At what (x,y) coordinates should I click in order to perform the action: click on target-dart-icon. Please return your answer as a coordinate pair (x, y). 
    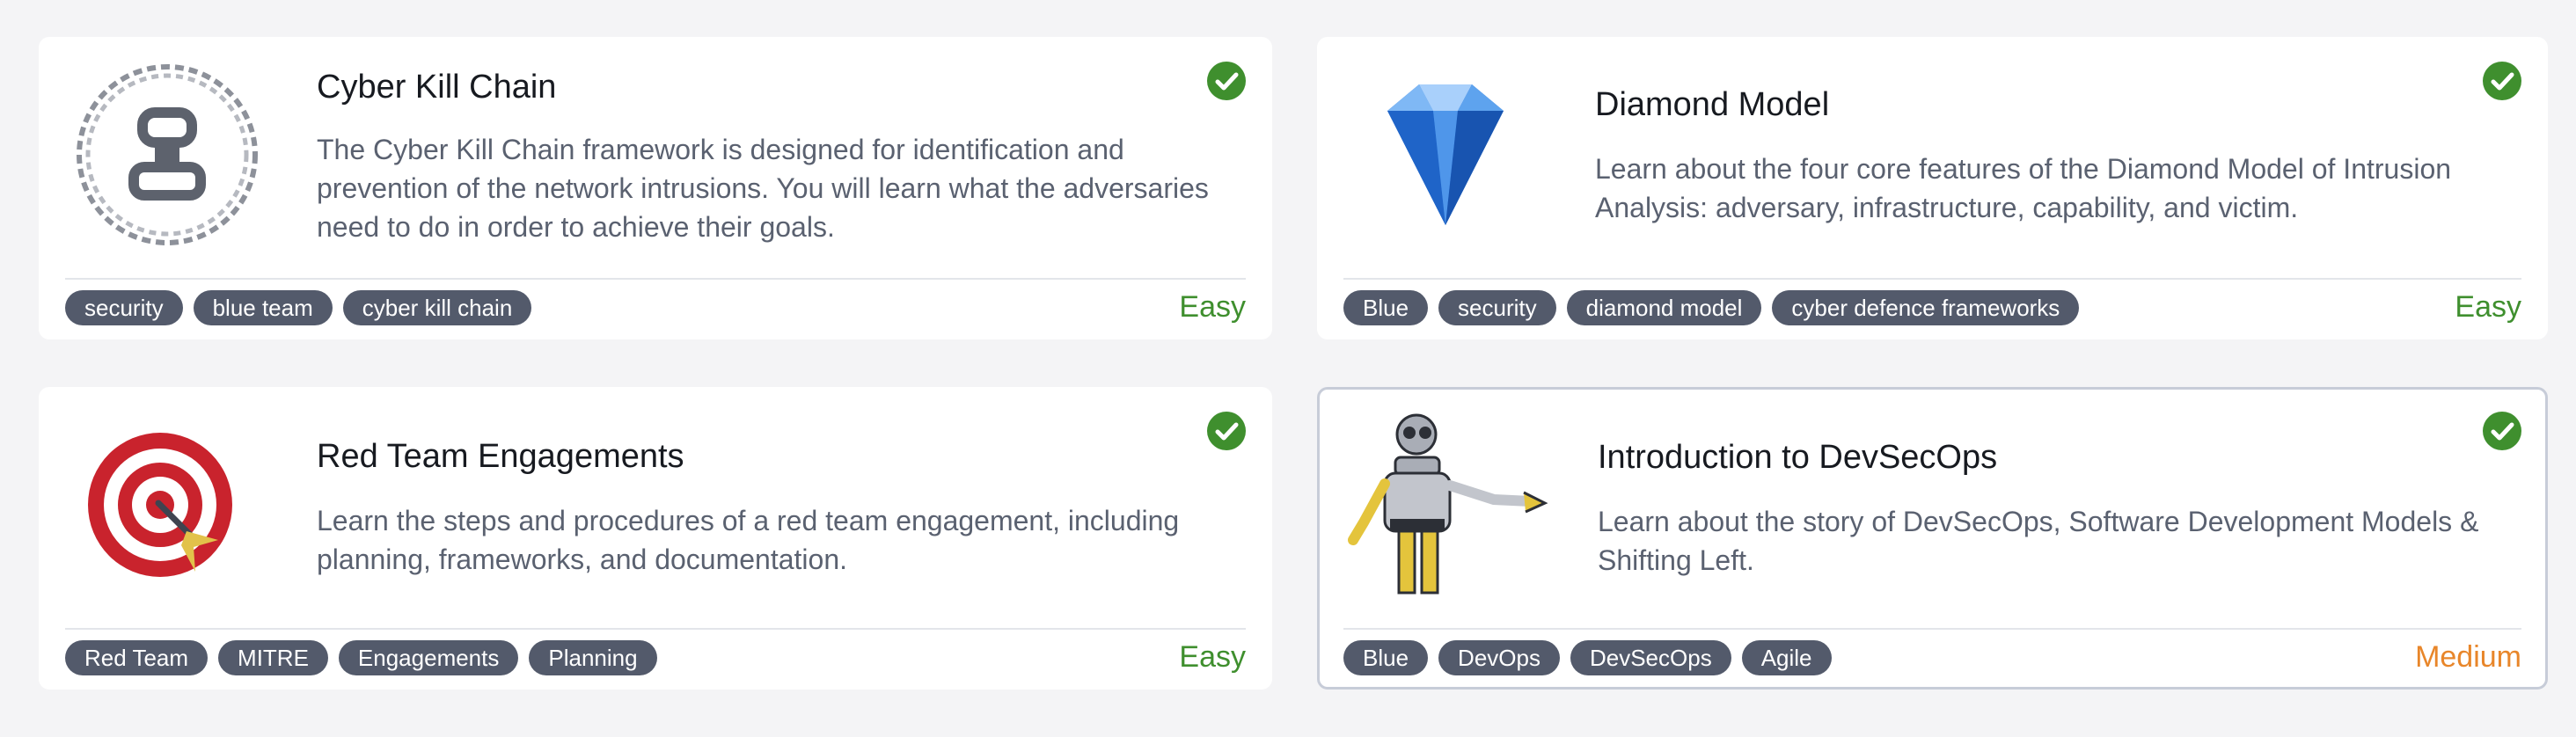
    Looking at the image, I should click on (167, 505).